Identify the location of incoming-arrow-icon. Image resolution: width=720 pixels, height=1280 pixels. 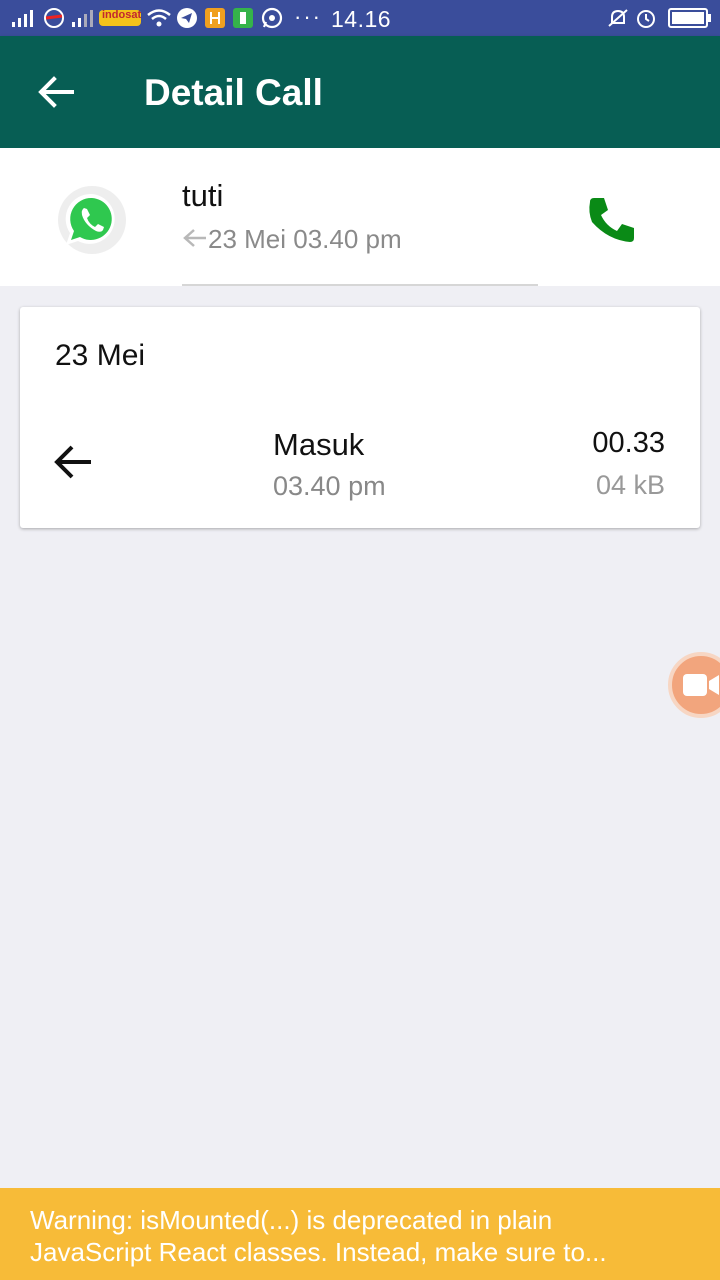
(194, 238).